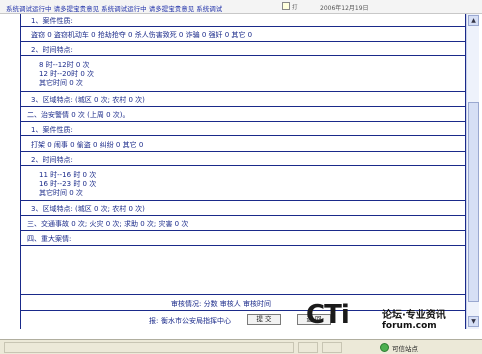 Image resolution: width=482 pixels, height=354 pixels. What do you see at coordinates (52, 50) in the screenshot?
I see `s1-time-heading: 2、时间特点:` at bounding box center [52, 50].